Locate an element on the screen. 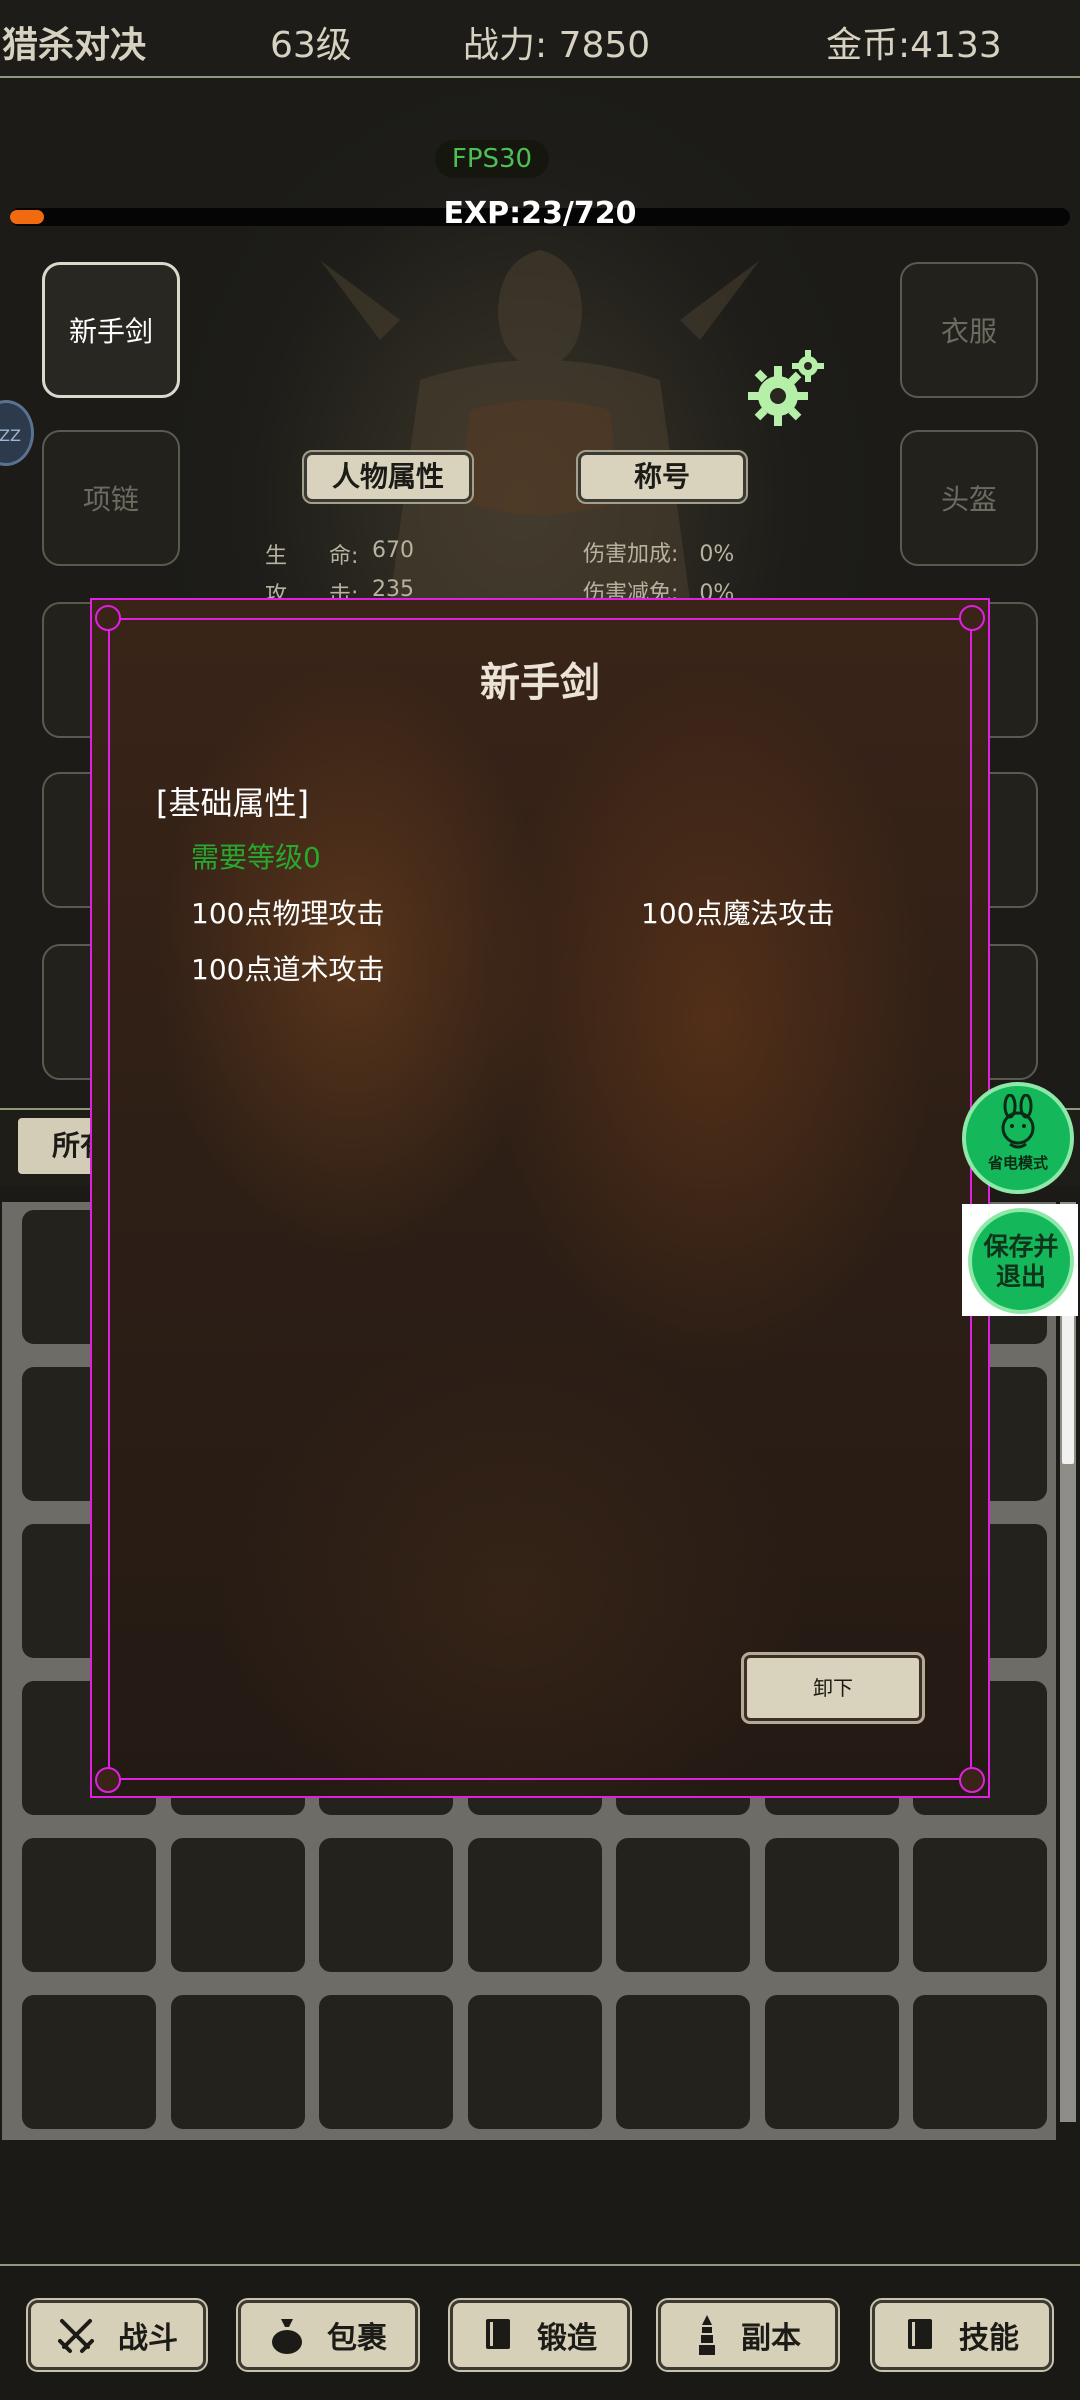  nav-dungeon-button: 副本 is located at coordinates (748, 2335).